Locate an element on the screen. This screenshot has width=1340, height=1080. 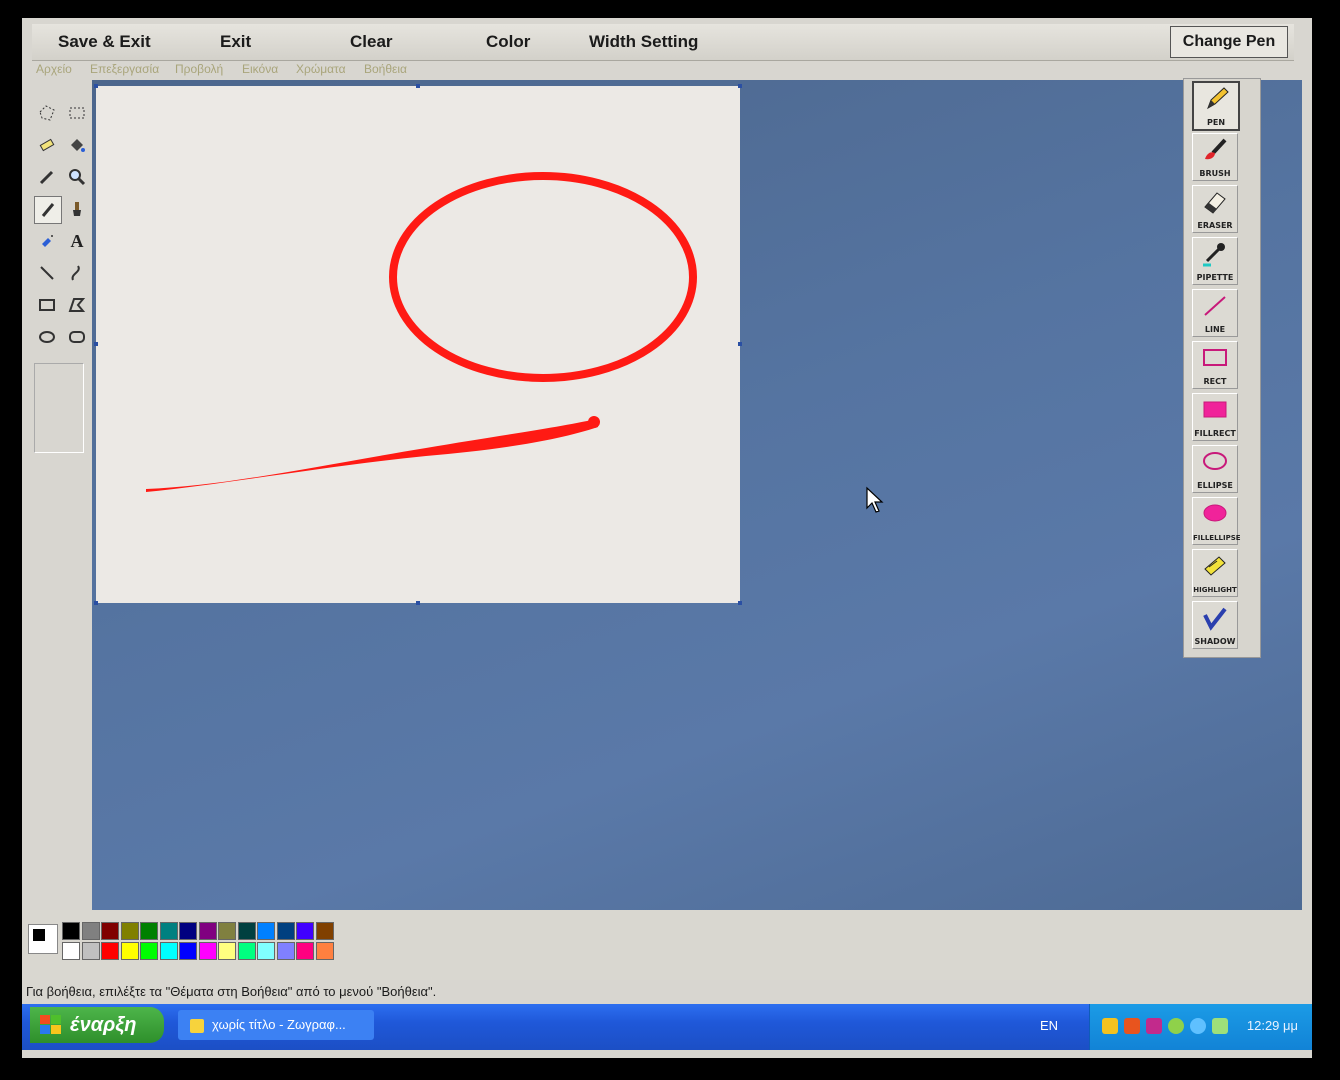
language-indicator: EN is located at coordinates (1049, 1025).